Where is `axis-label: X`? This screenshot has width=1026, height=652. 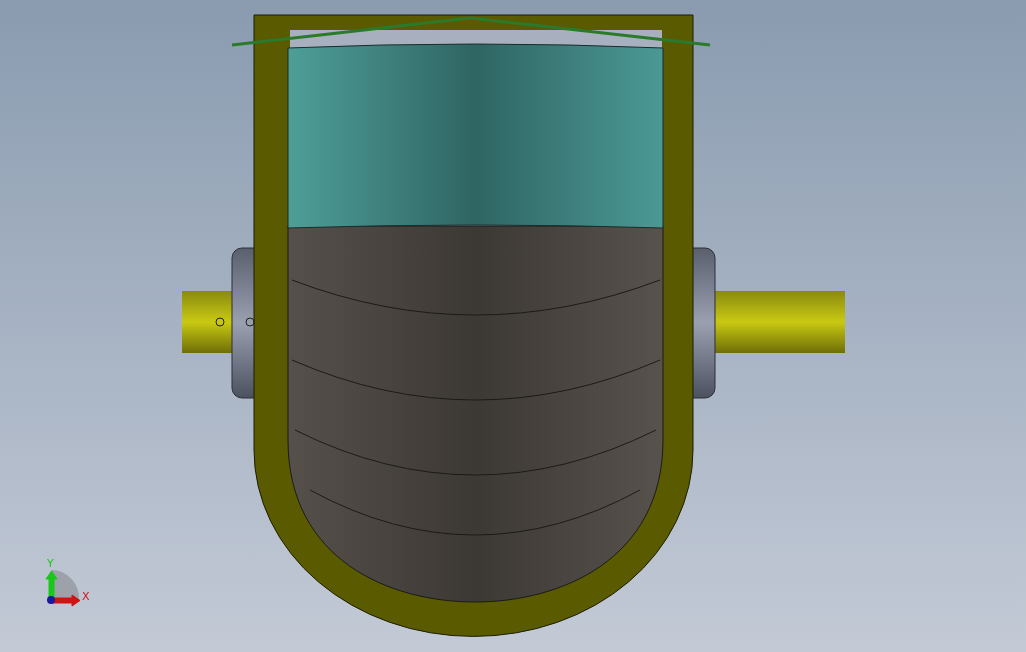 axis-label: X is located at coordinates (86, 596).